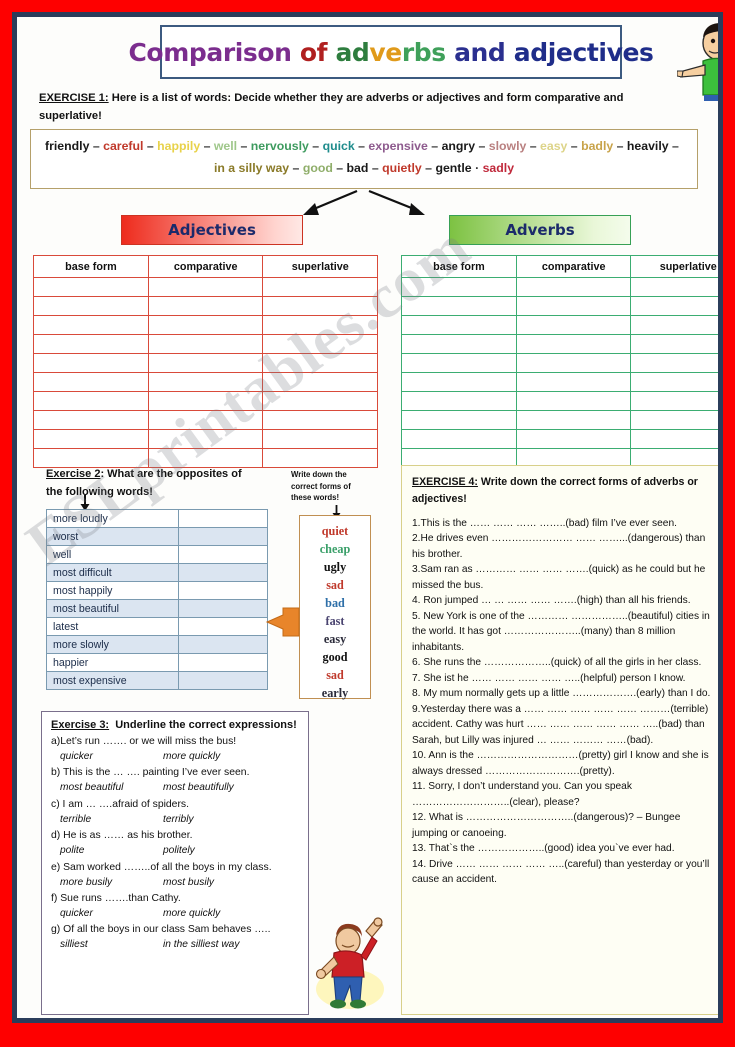 Image resolution: width=735 pixels, height=1047 pixels. Describe the element at coordinates (157, 662) in the screenshot. I see `table-row: happier` at that location.